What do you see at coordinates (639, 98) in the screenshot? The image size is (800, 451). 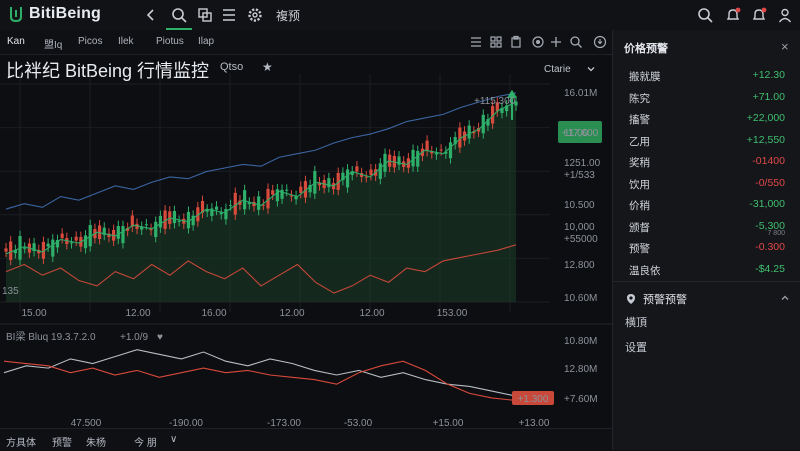 I see `alert-name: 陈究` at bounding box center [639, 98].